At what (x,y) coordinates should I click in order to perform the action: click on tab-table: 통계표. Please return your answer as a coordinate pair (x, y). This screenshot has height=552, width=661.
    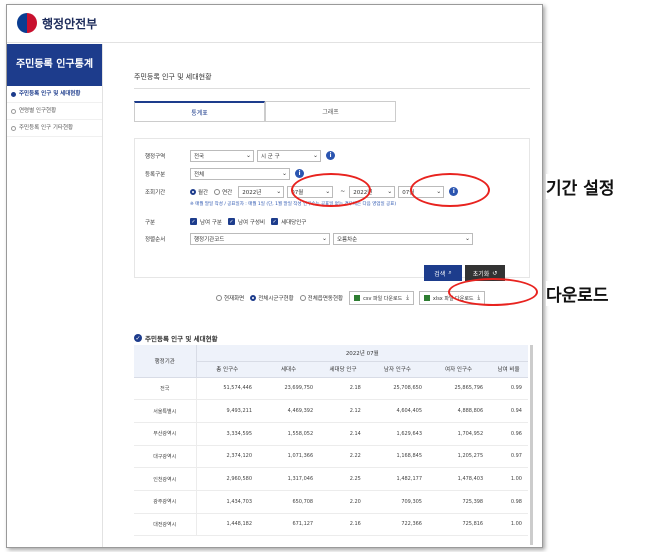
    Looking at the image, I should click on (199, 111).